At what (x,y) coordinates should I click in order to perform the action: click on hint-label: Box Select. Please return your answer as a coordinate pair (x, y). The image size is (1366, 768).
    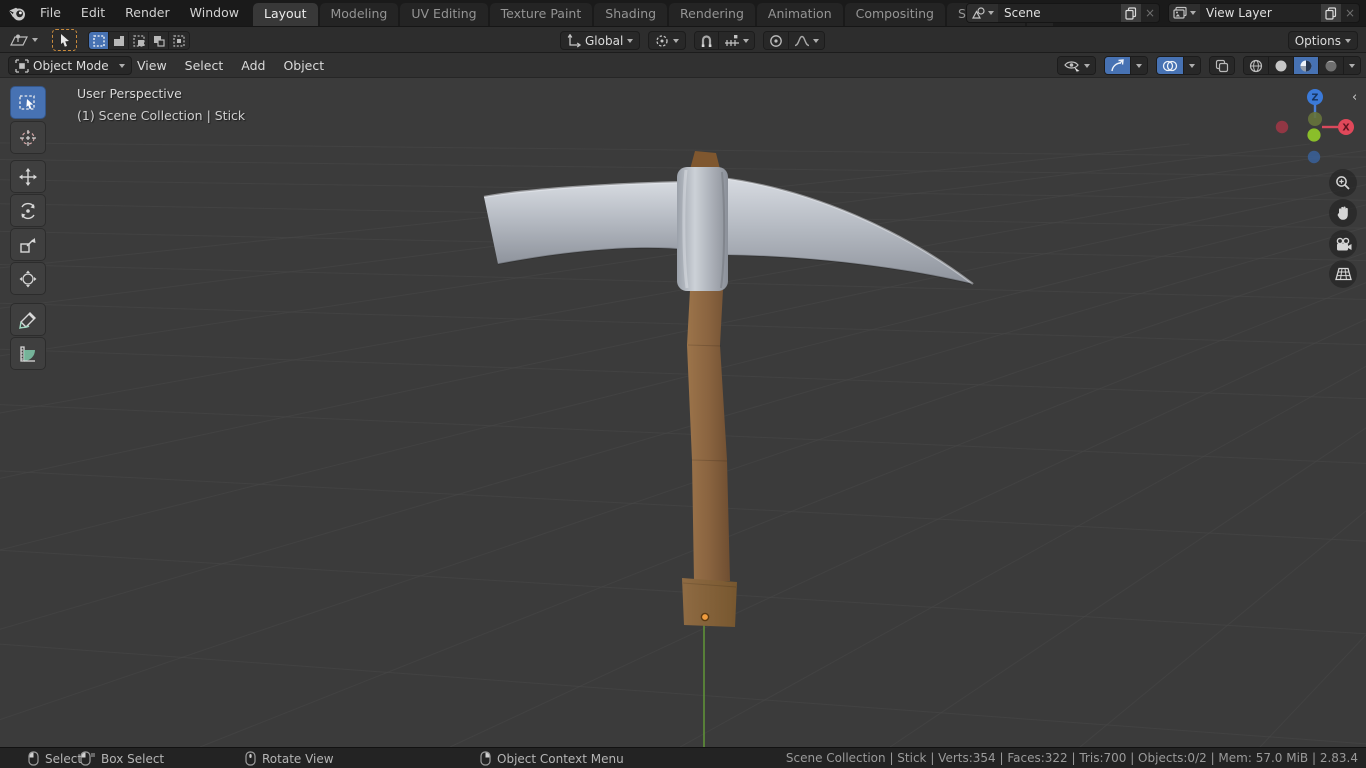
    Looking at the image, I should click on (133, 758).